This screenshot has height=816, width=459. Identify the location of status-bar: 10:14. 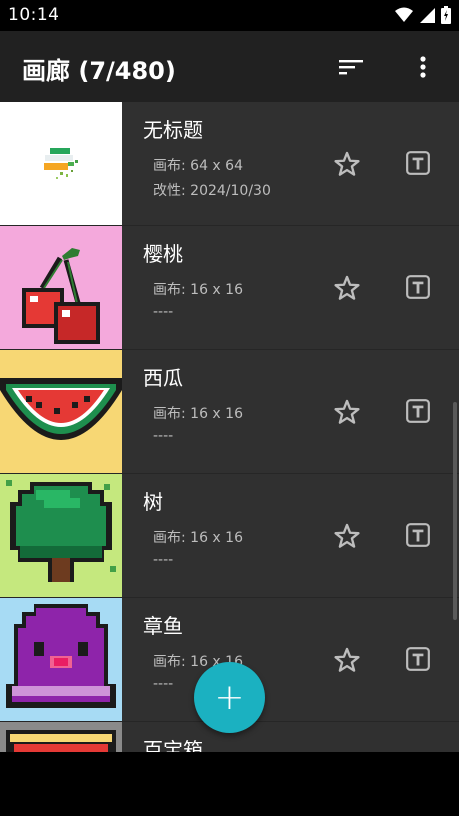
(229, 15).